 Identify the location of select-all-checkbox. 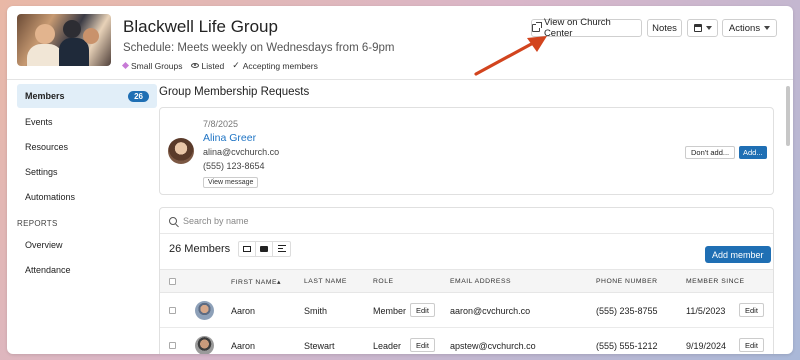
(172, 281).